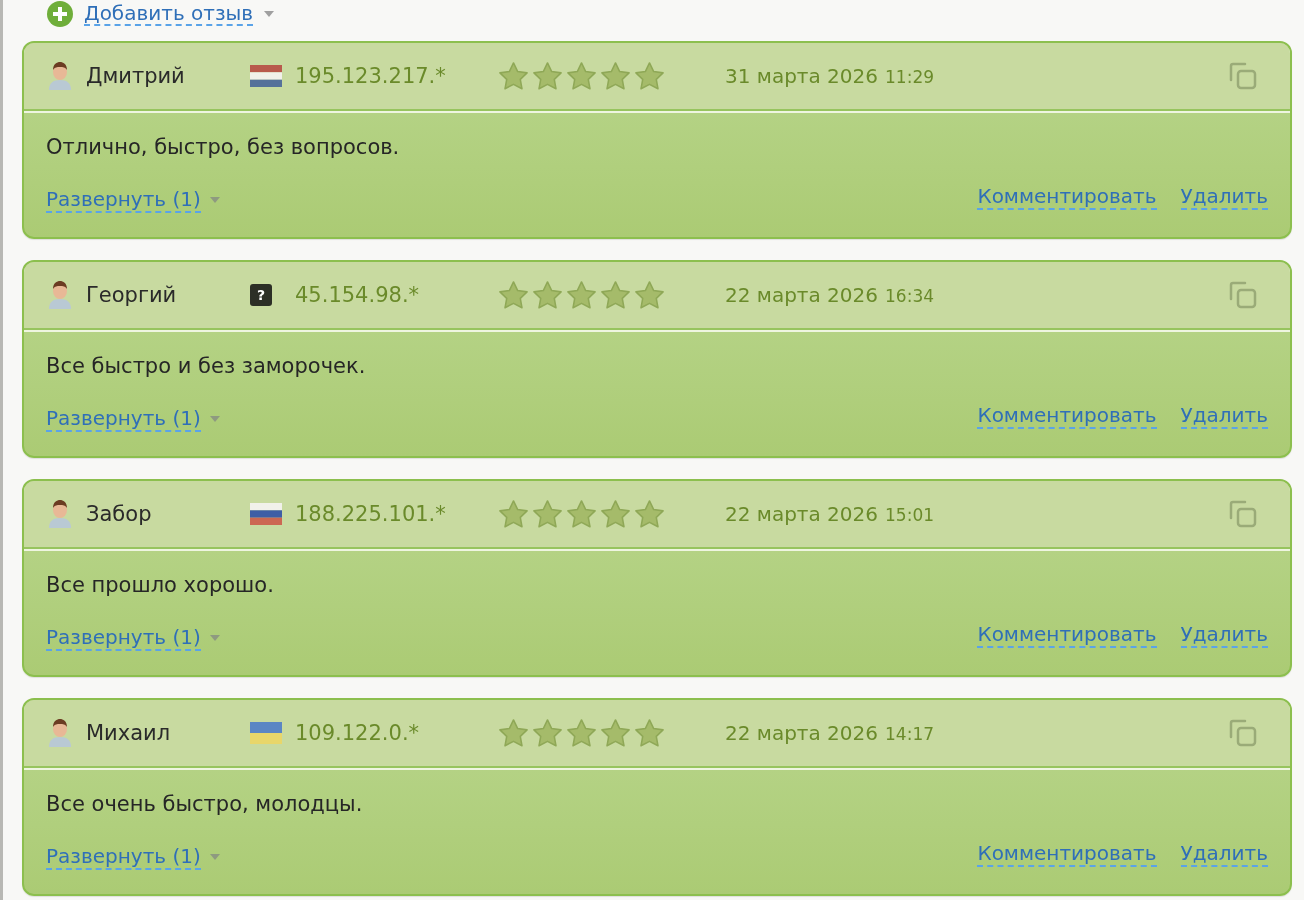 The width and height of the screenshot is (1304, 900). What do you see at coordinates (205, 804) in the screenshot?
I see `review-text: Все очень быстро, молодцы.` at bounding box center [205, 804].